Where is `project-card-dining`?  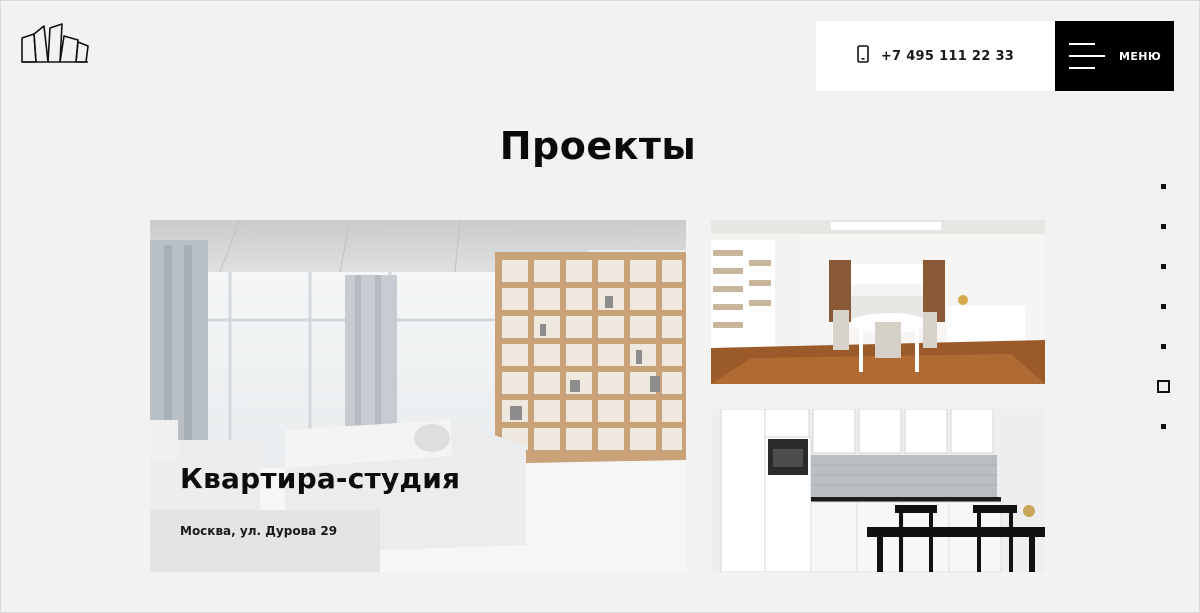 project-card-dining is located at coordinates (878, 302).